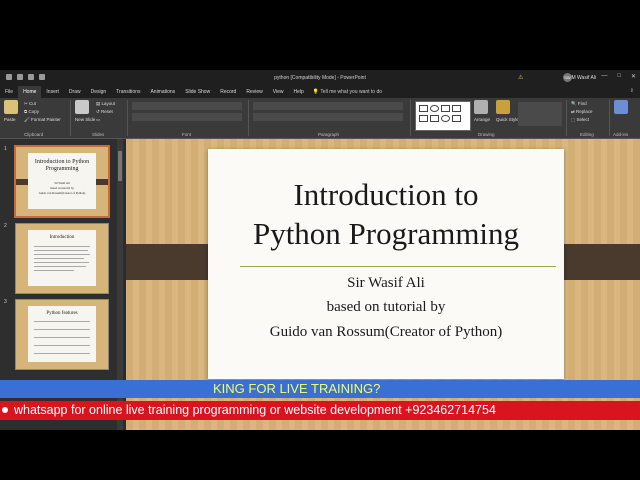 The image size is (640, 480). I want to click on warning-icon: ⚠, so click(520, 77).